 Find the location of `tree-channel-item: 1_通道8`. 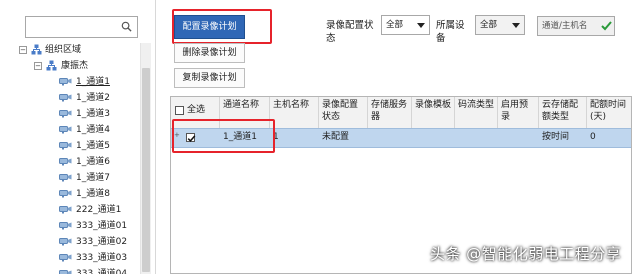

tree-channel-item: 1_通道8 is located at coordinates (70, 194).